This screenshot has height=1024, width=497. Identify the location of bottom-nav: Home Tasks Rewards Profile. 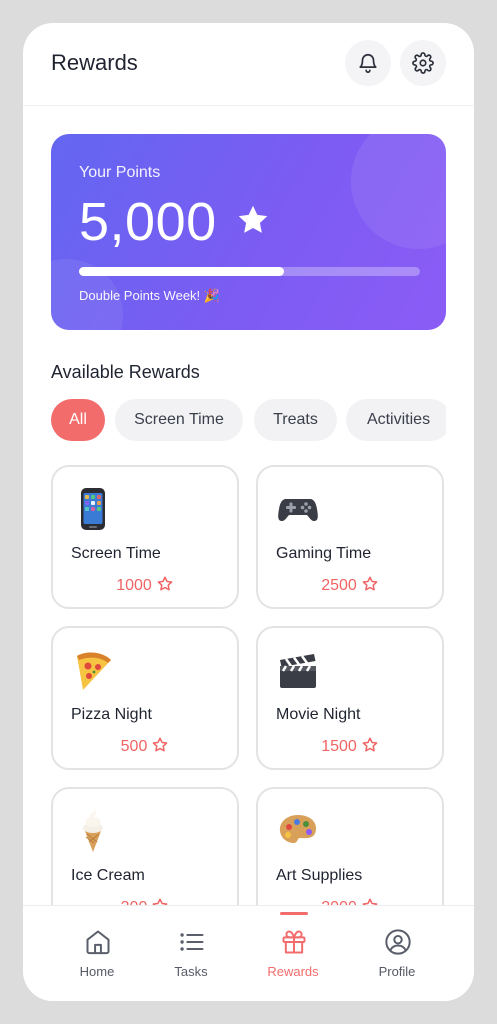
(248, 953).